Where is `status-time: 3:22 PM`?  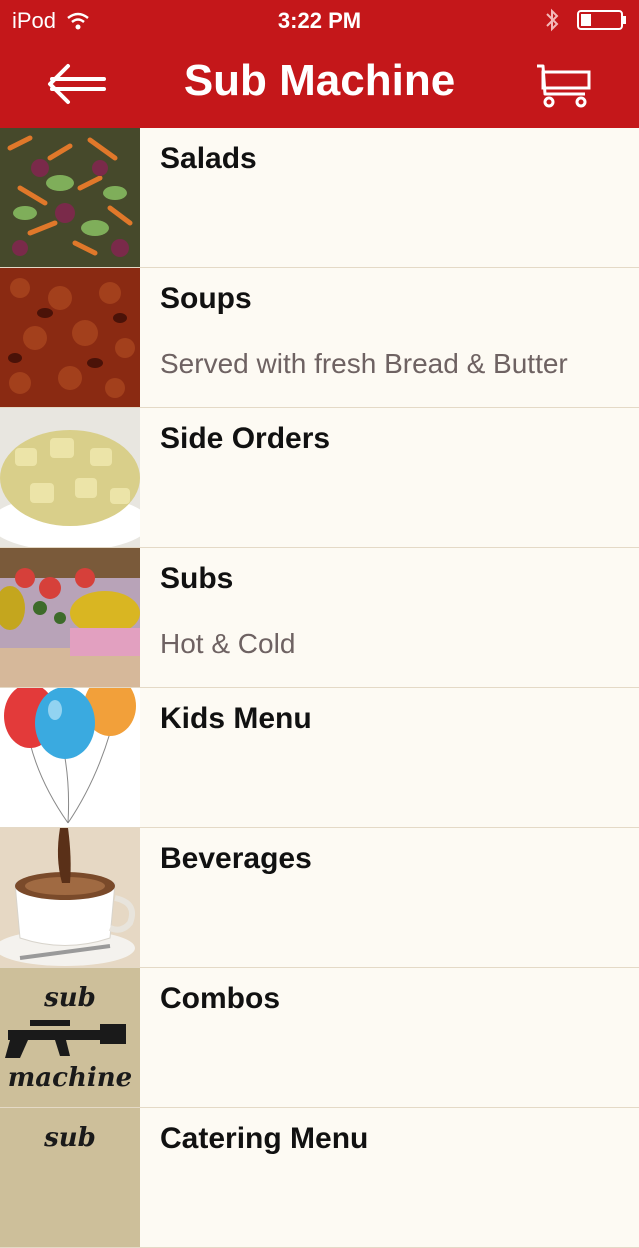
status-time: 3:22 PM is located at coordinates (319, 20).